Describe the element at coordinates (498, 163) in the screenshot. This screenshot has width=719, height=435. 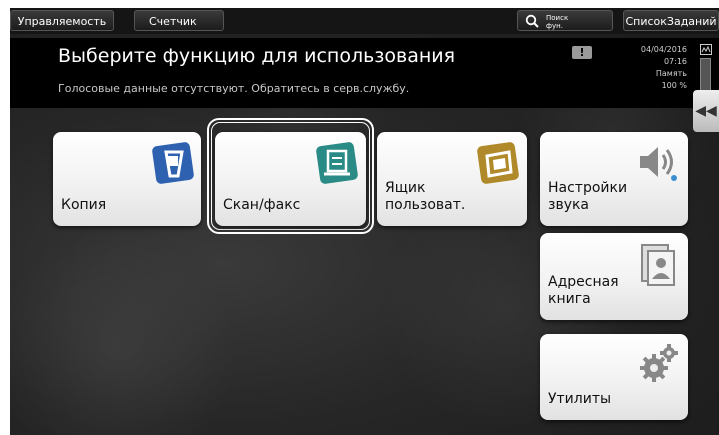
I see `user-box-icon` at that location.